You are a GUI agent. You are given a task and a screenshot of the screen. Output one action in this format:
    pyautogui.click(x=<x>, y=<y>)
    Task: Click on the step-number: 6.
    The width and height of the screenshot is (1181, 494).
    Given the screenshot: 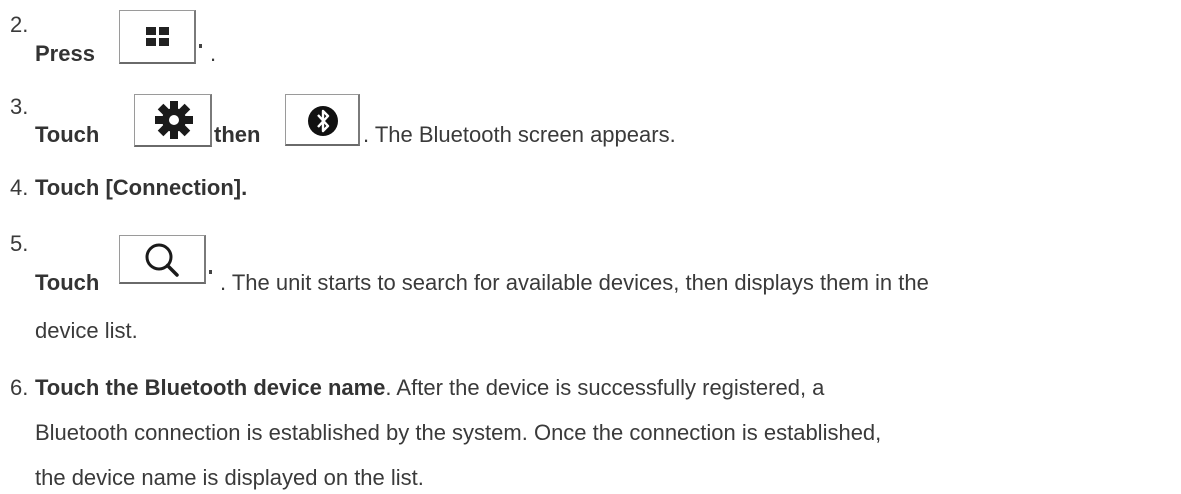 What is the action you would take?
    pyautogui.click(x=19, y=387)
    